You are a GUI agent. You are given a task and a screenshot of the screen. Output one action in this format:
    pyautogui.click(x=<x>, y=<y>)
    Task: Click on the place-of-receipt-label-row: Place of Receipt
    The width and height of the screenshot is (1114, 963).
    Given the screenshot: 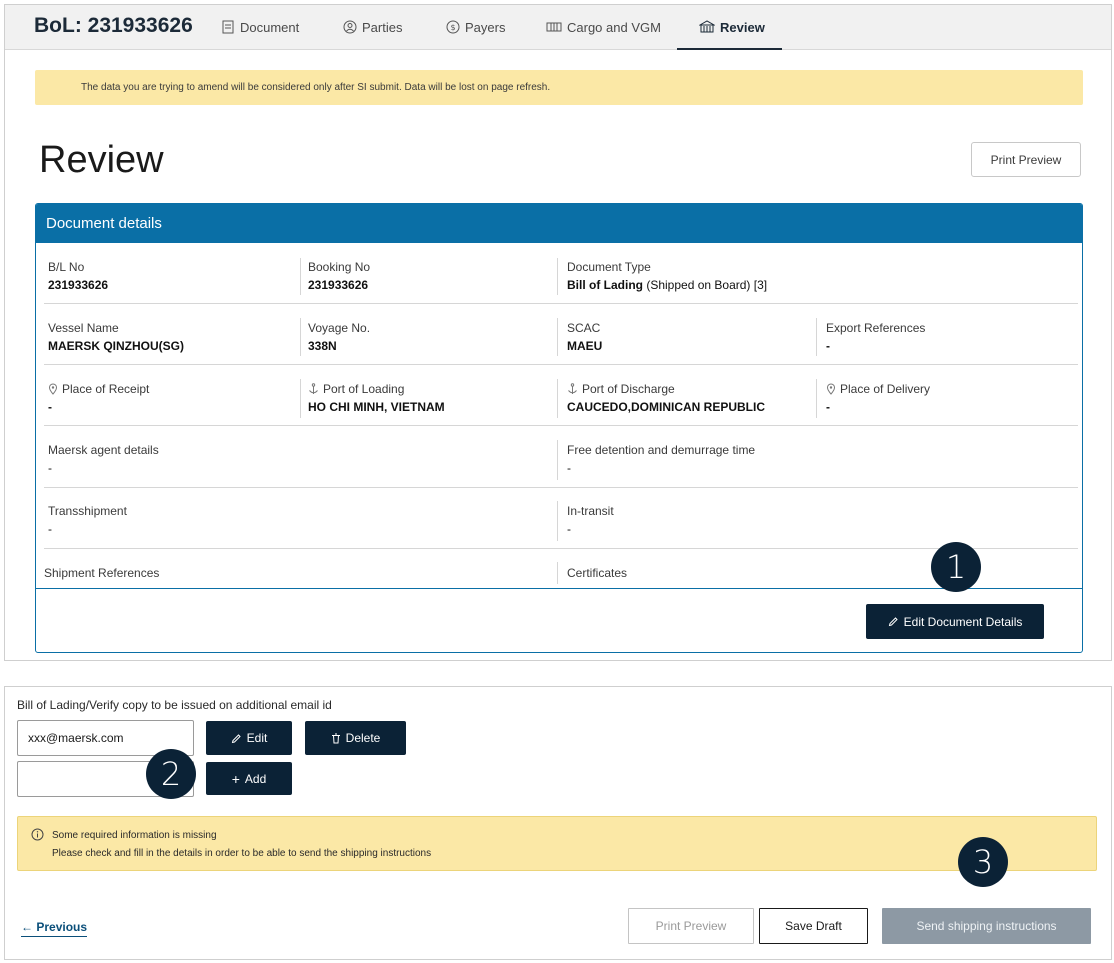 What is the action you would take?
    pyautogui.click(x=98, y=388)
    